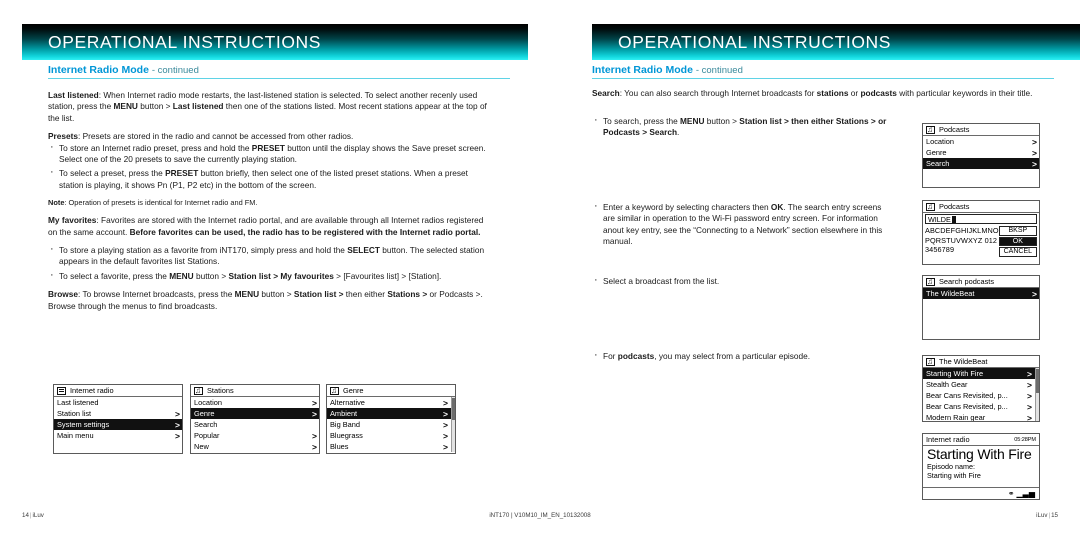  What do you see at coordinates (201, 446) in the screenshot?
I see `row-label: New` at bounding box center [201, 446].